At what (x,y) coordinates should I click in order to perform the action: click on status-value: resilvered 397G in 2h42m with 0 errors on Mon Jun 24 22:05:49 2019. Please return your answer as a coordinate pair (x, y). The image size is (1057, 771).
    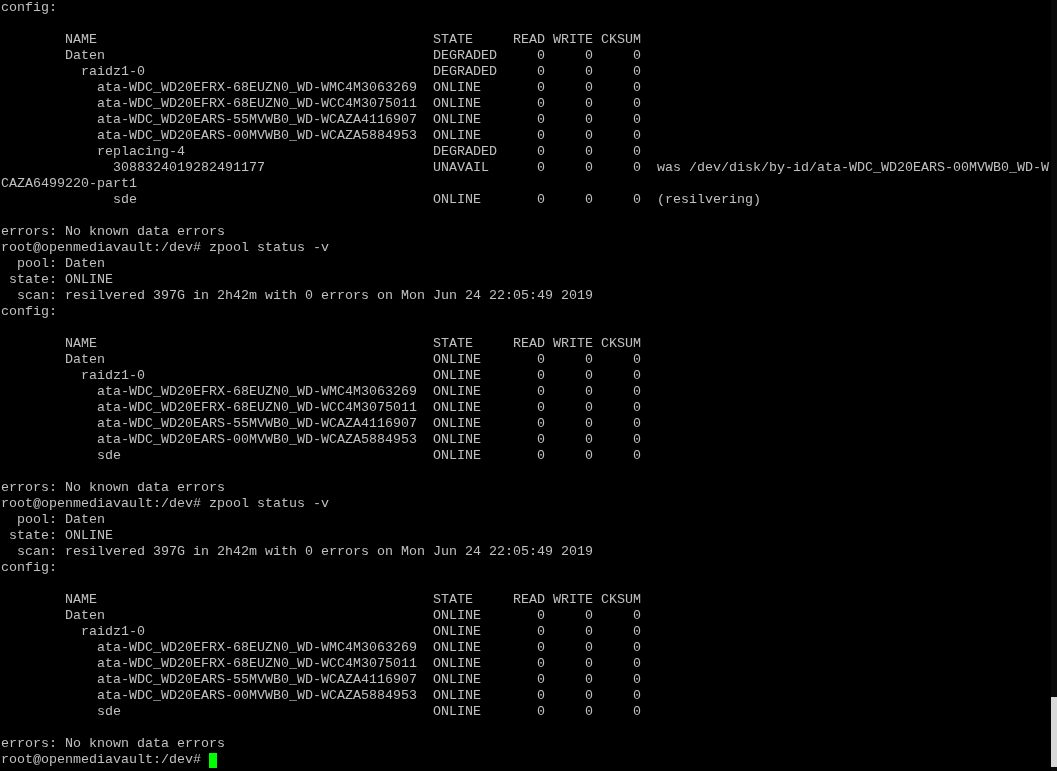
    Looking at the image, I should click on (328, 552).